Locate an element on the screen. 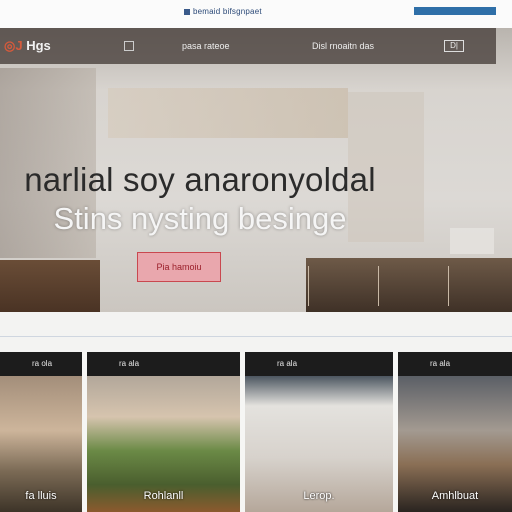 This screenshot has width=512, height=512. hero-cabinet-right is located at coordinates (409, 285).